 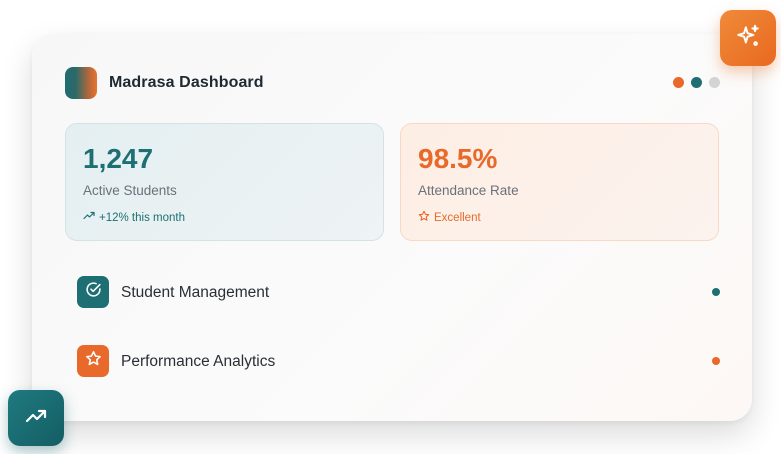 I want to click on indicator-dots, so click(x=696, y=82).